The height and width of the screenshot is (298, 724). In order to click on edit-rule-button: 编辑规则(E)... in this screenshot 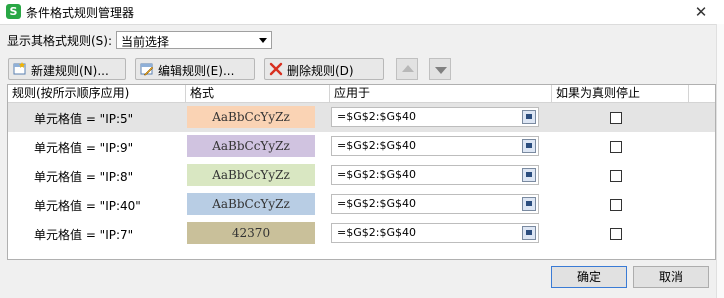, I will do `click(195, 69)`.